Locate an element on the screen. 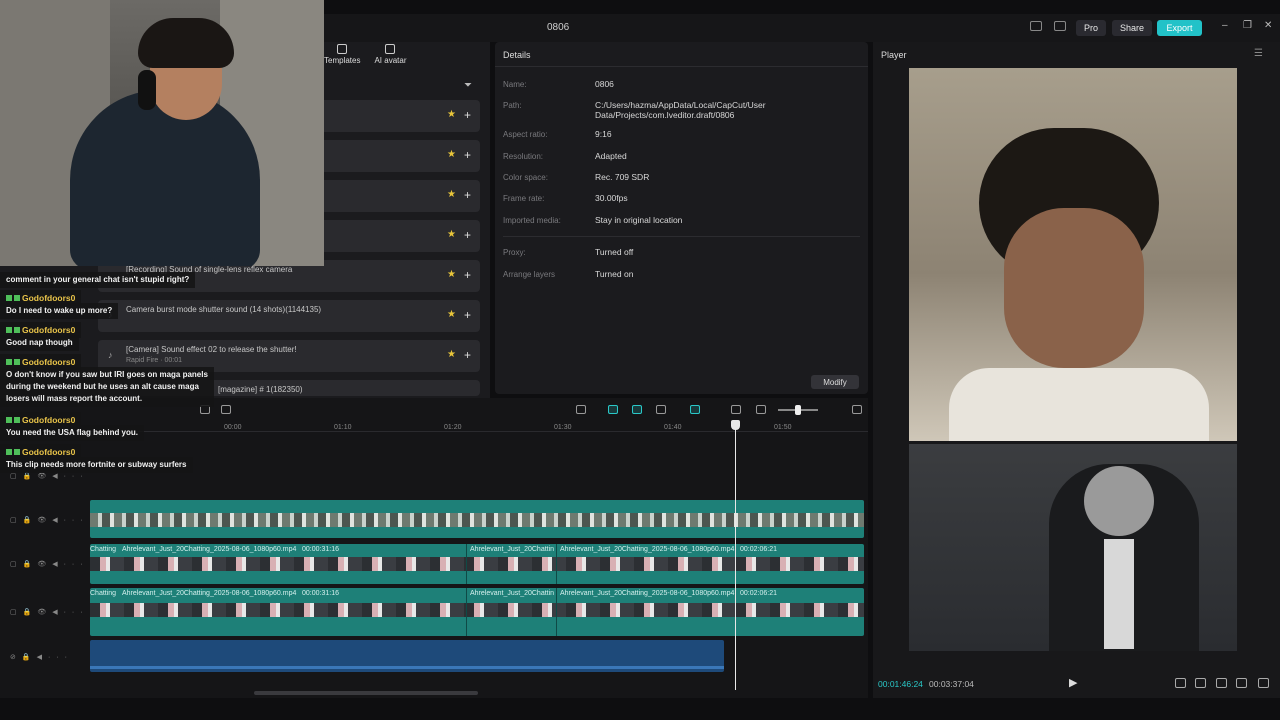 This screenshot has height=720, width=1280. screenshot-icon is located at coordinates (1221, 683).